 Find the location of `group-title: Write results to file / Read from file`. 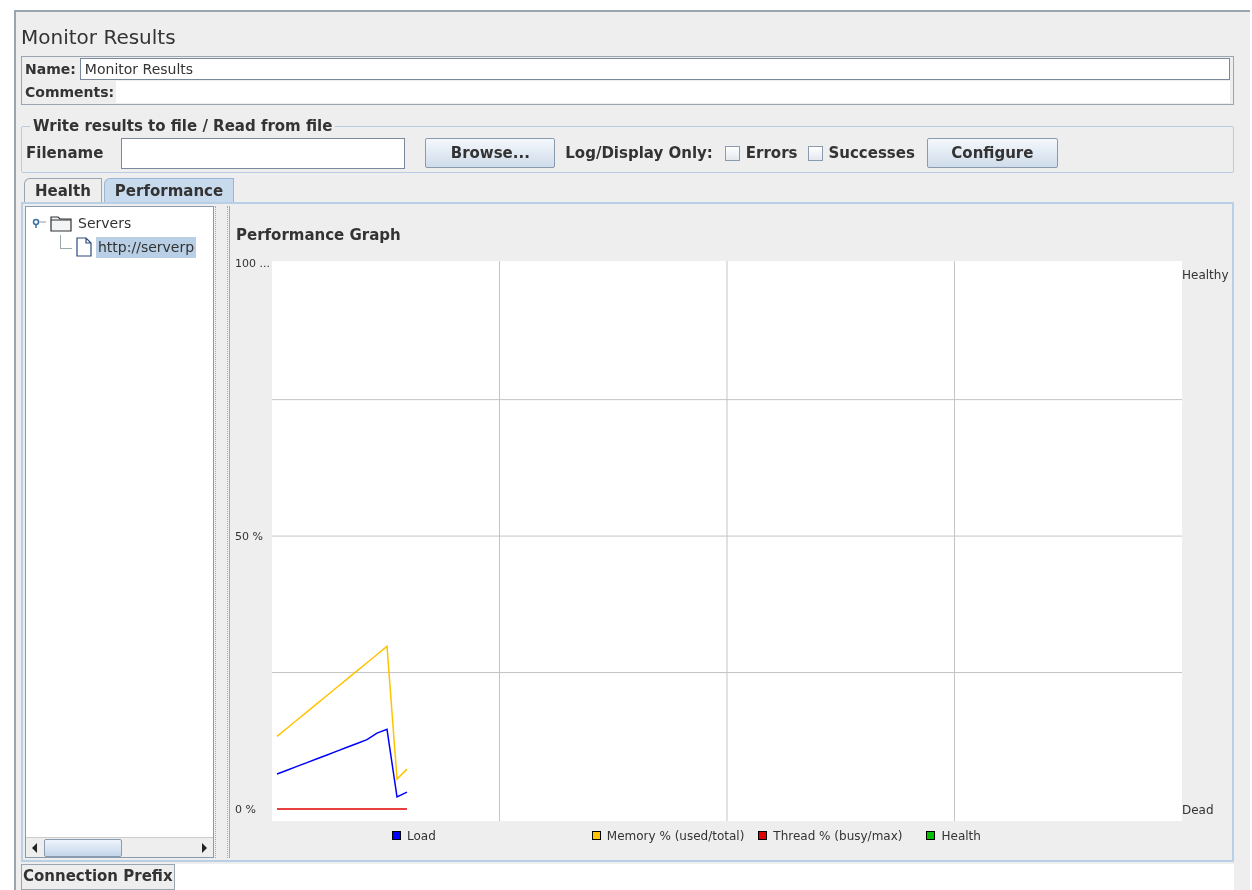

group-title: Write results to file / Read from file is located at coordinates (183, 126).